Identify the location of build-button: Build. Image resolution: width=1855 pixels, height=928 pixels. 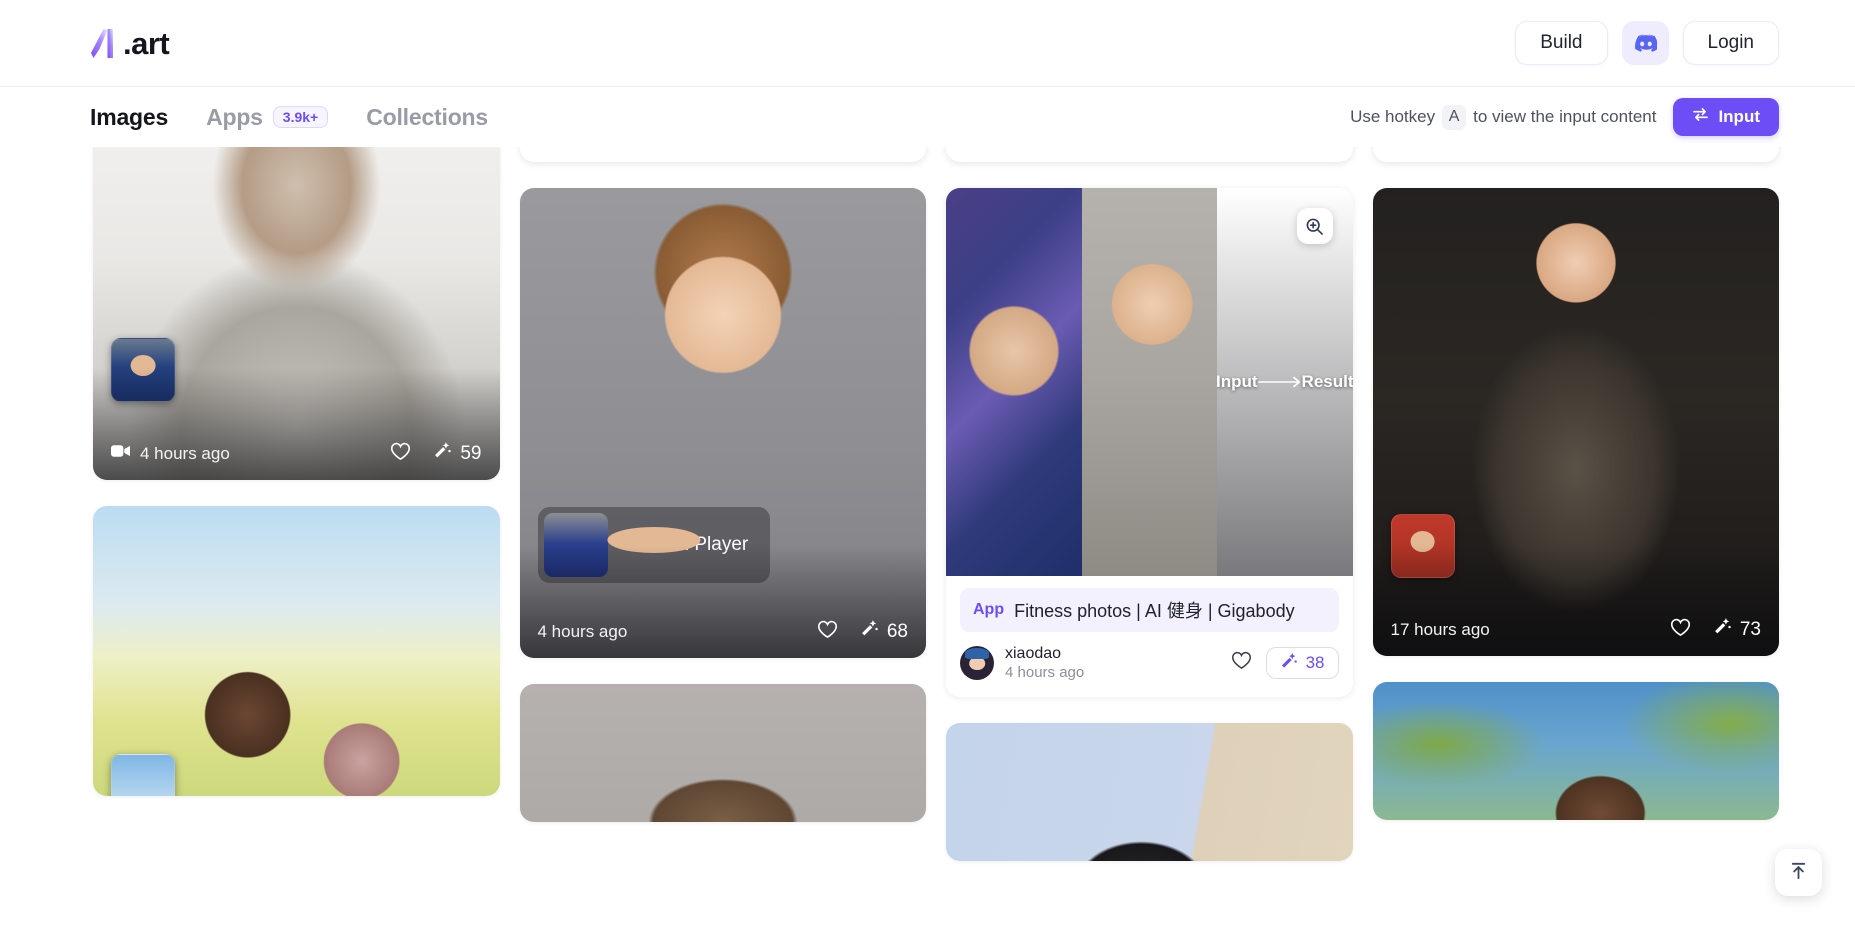
(1561, 43).